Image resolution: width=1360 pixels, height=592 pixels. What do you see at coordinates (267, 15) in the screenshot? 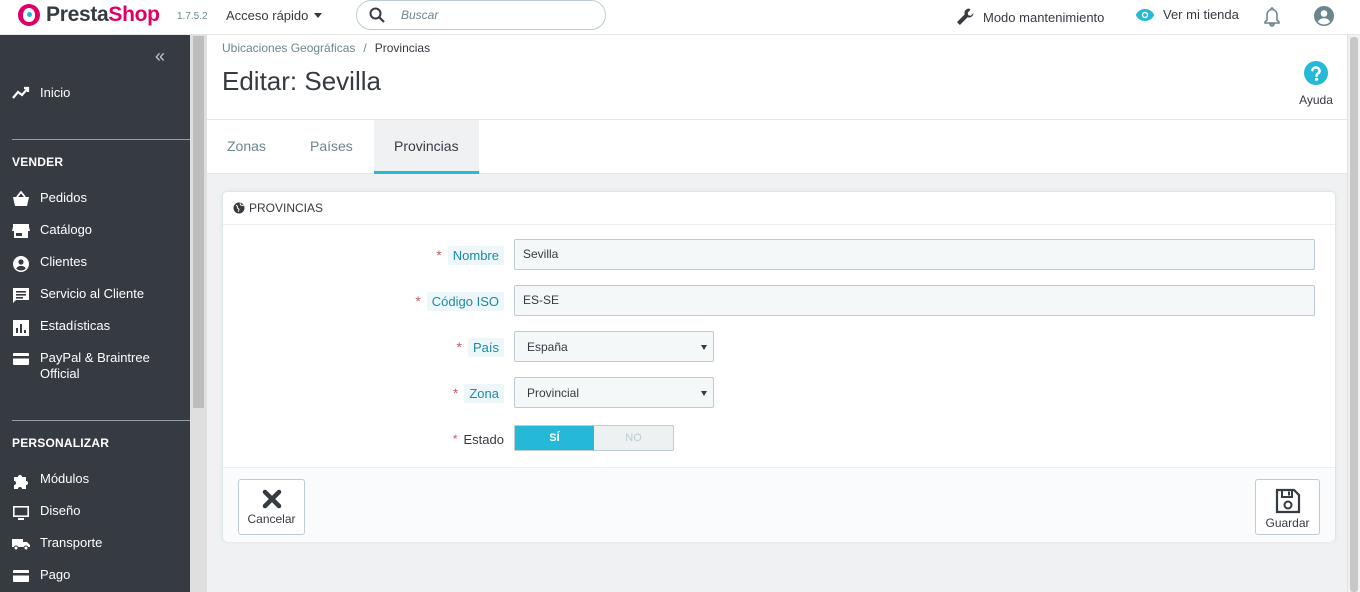
I see `quick-access-label: Acceso rápido` at bounding box center [267, 15].